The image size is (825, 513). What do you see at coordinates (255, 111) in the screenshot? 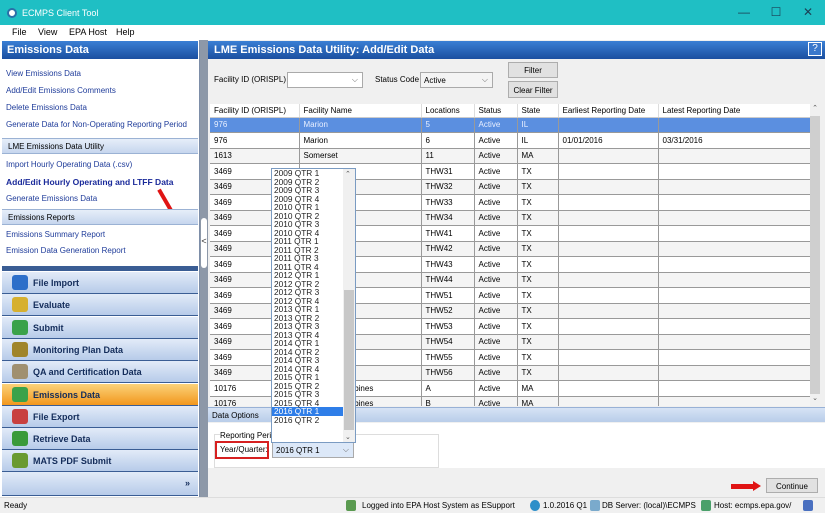
I see `column-header: Facility ID (ORISPL)` at bounding box center [255, 111].